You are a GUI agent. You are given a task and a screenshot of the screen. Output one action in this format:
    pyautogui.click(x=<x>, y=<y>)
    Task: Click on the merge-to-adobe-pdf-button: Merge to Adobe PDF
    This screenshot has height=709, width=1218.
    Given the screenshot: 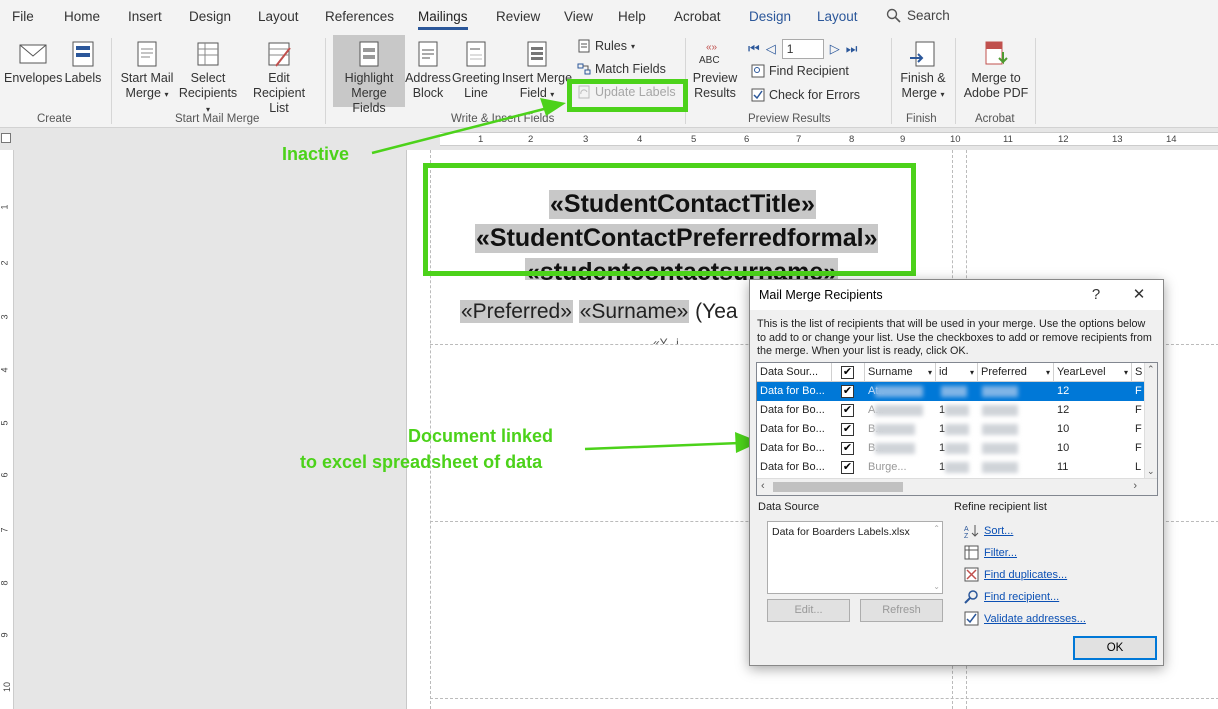 What is the action you would take?
    pyautogui.click(x=996, y=70)
    